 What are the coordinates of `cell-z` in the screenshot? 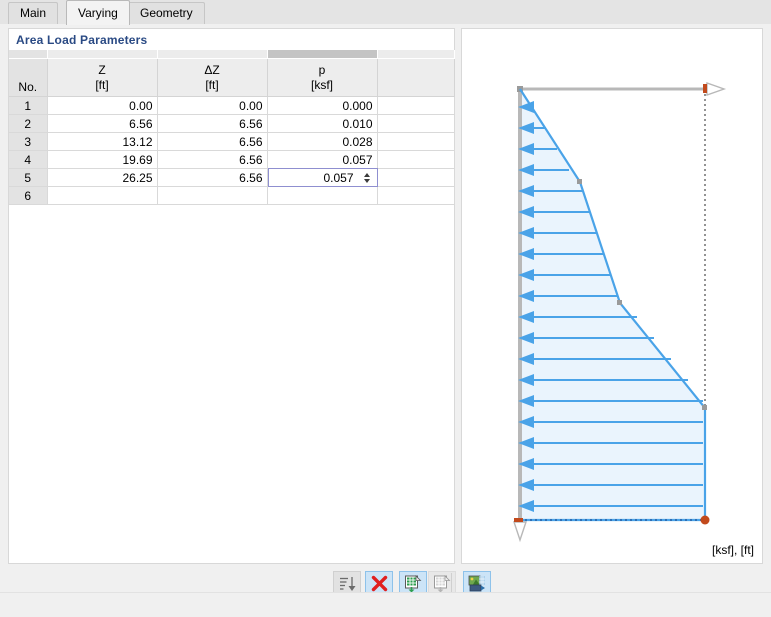 It's located at (102, 195).